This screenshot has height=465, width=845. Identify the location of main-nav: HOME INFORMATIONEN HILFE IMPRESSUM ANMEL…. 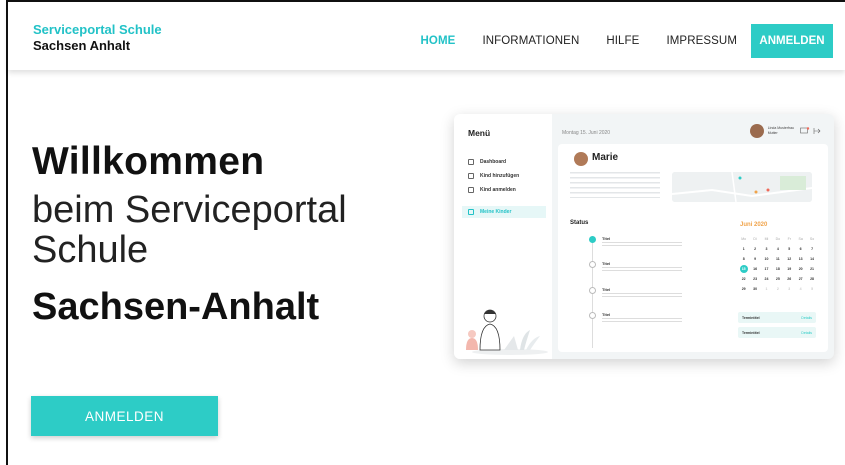
(613, 41).